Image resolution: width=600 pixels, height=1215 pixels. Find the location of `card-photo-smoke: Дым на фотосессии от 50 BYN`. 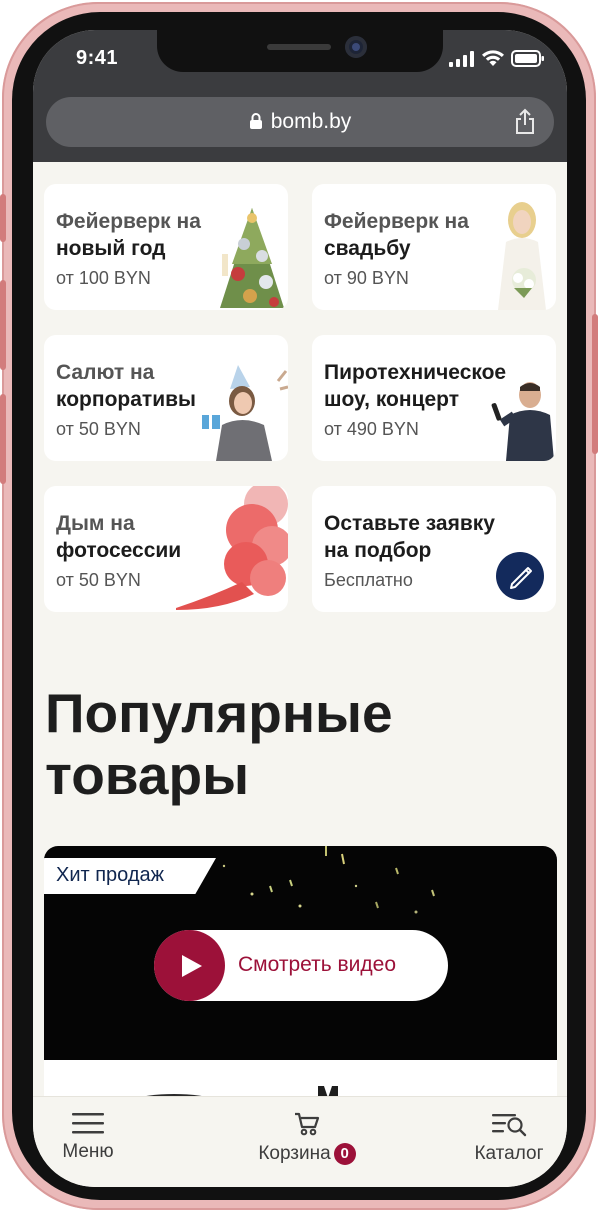

card-photo-smoke: Дым на фотосессии от 50 BYN is located at coordinates (166, 549).